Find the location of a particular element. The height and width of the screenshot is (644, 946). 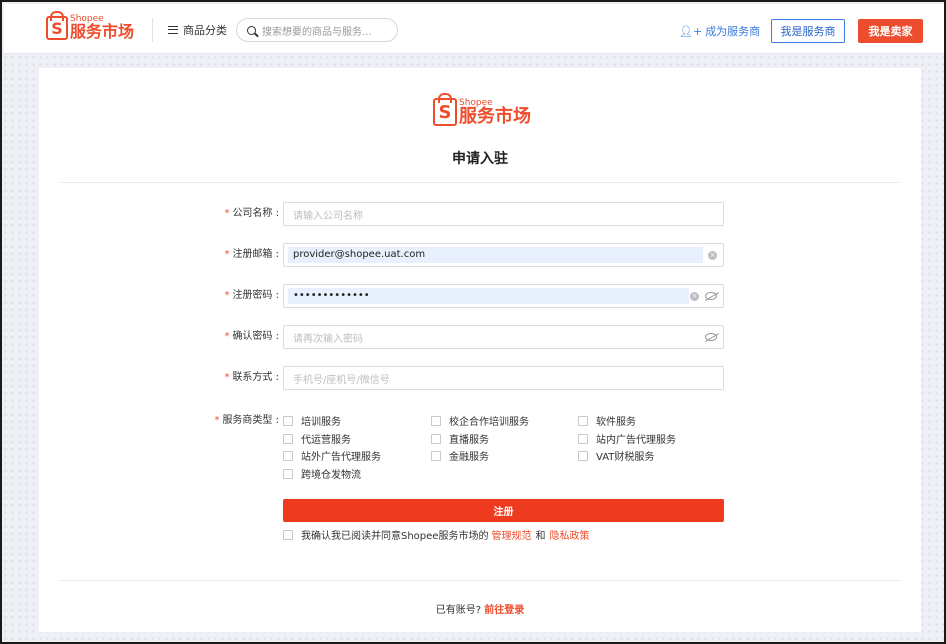

password-input: ••••••••••••• × is located at coordinates (503, 296).